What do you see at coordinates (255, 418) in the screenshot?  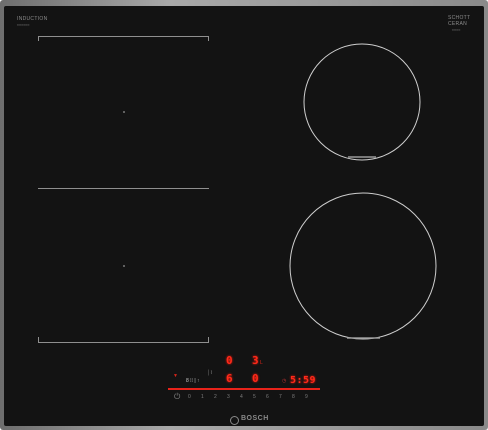 I see `bosch-logo-text: BOSCH` at bounding box center [255, 418].